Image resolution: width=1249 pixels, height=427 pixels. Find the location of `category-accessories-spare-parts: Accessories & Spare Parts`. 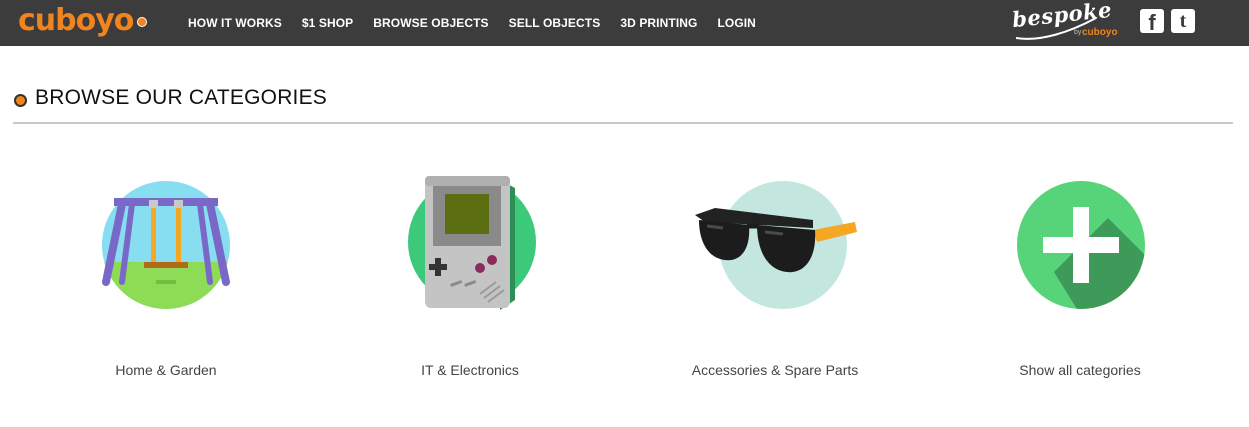

category-accessories-spare-parts: Accessories & Spare Parts is located at coordinates (775, 280).